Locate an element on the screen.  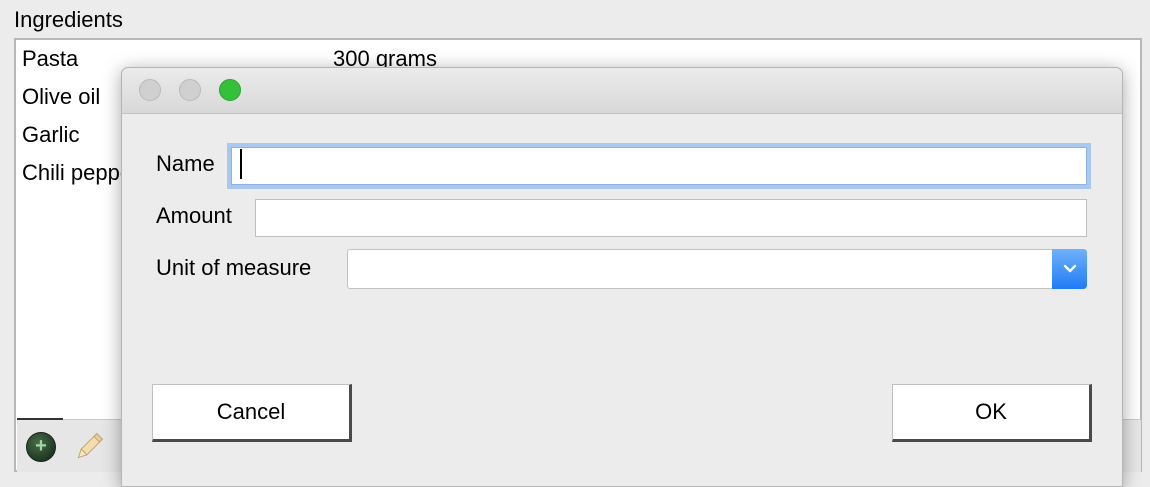
name-label: Name is located at coordinates (185, 163).